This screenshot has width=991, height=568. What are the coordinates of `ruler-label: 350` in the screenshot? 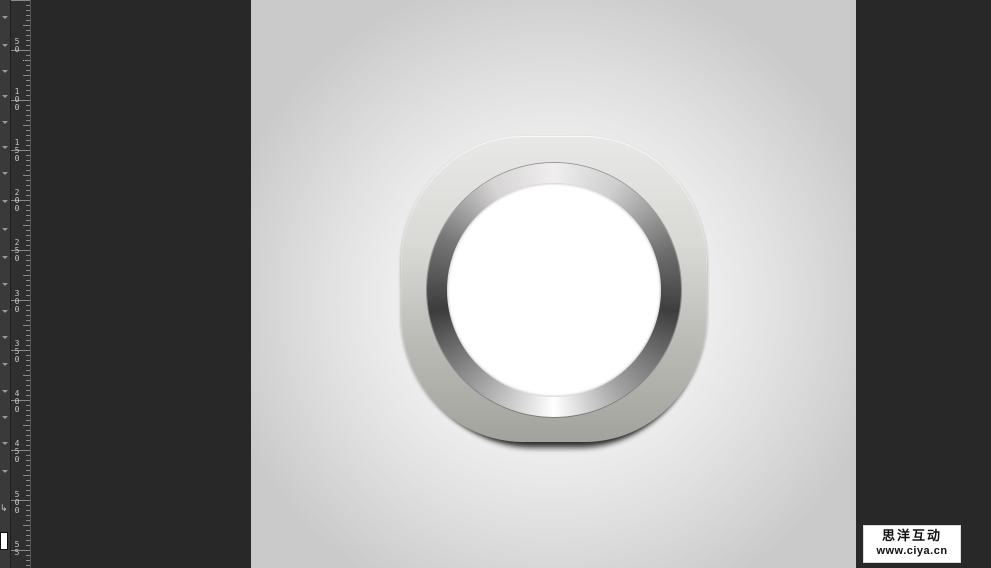 It's located at (17, 351).